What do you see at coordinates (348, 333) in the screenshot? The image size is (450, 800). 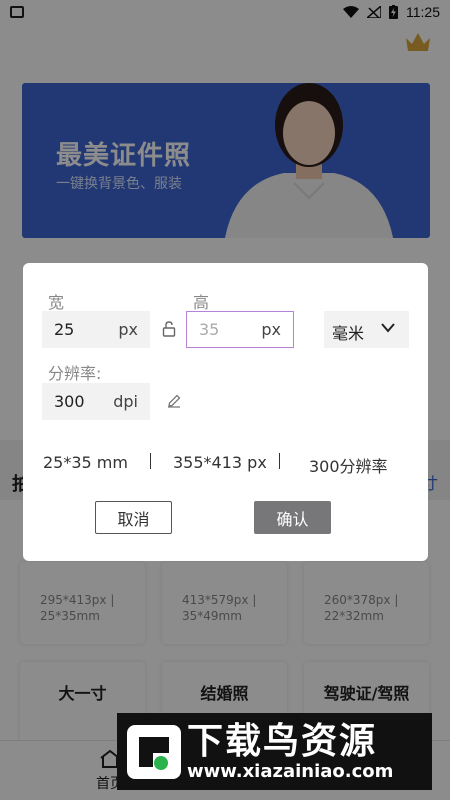 I see `unit-select-value: 毫米` at bounding box center [348, 333].